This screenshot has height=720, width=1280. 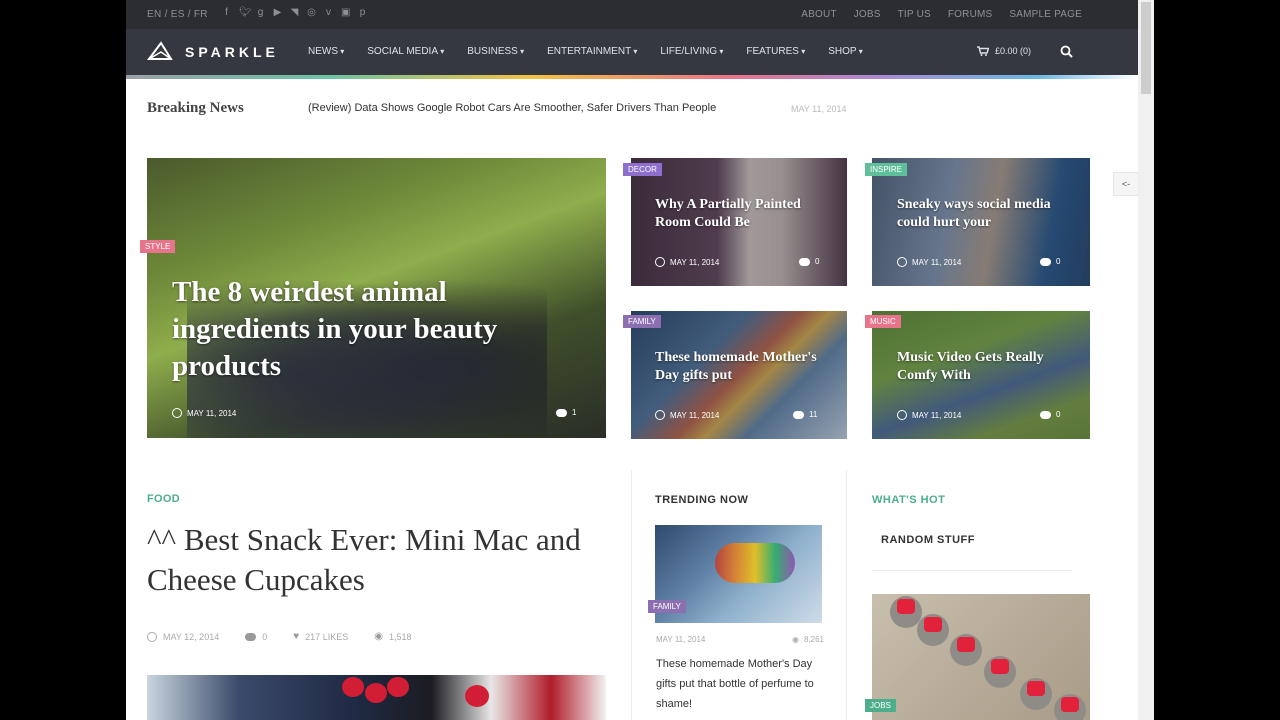 I want to click on search-button, so click(x=1066, y=54).